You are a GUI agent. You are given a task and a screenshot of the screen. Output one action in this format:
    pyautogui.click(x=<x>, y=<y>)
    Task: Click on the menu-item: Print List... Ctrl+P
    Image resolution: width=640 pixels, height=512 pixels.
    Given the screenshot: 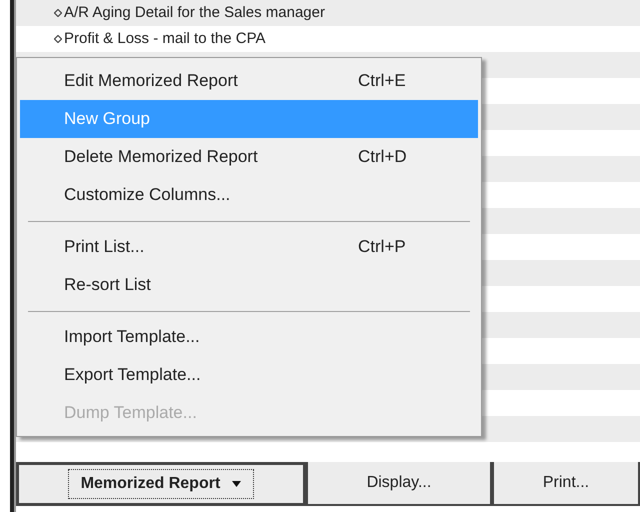 What is the action you would take?
    pyautogui.click(x=249, y=247)
    